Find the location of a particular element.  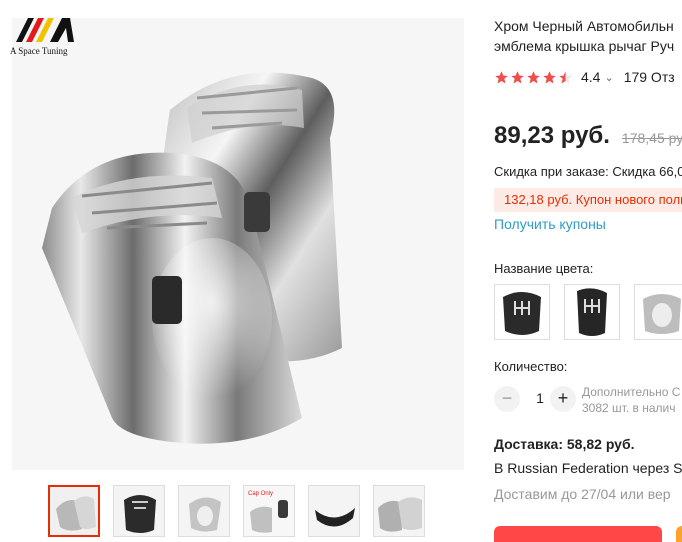

chrome-pair-thumb-icon is located at coordinates (74, 511).